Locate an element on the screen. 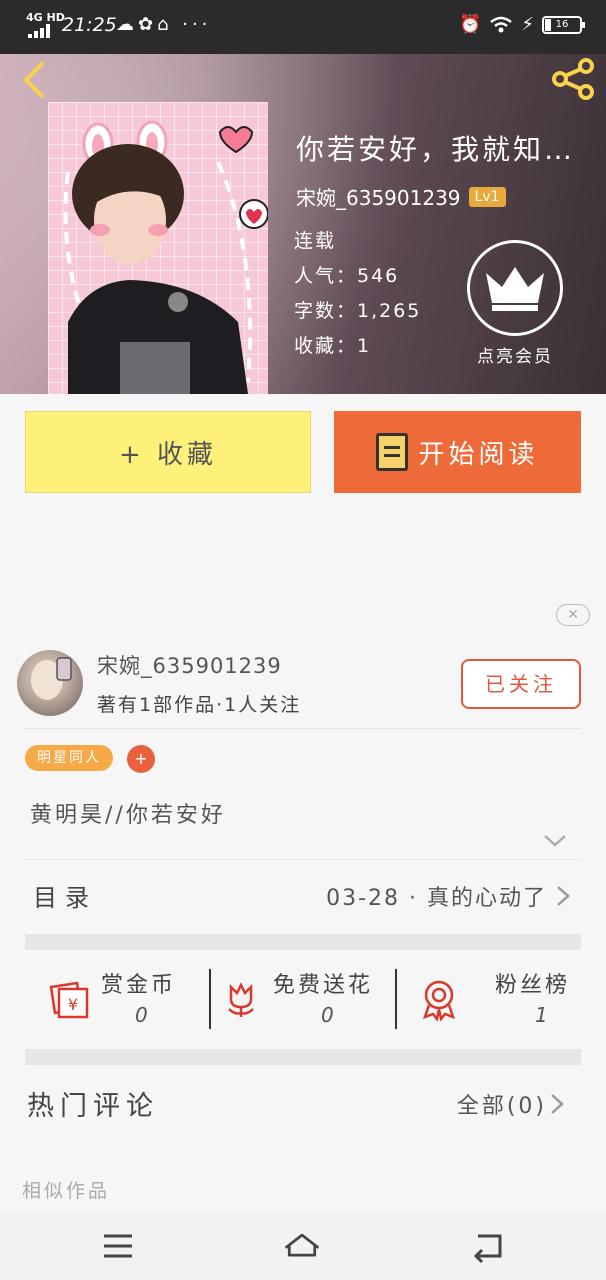  share-icon is located at coordinates (573, 79).